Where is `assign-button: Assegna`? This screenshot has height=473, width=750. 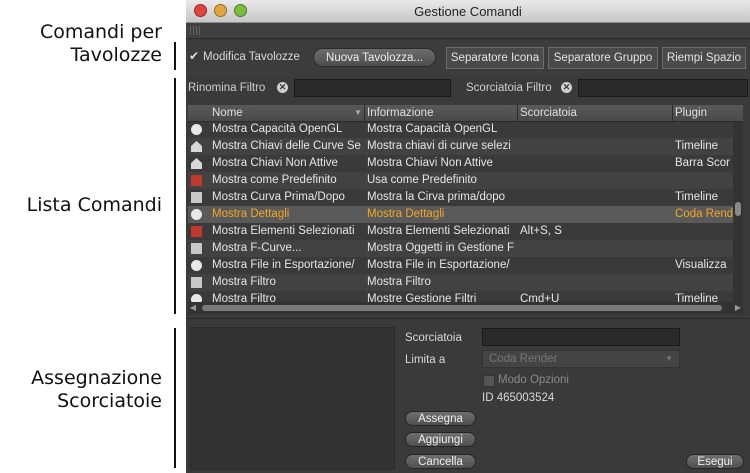
assign-button: Assegna is located at coordinates (440, 418).